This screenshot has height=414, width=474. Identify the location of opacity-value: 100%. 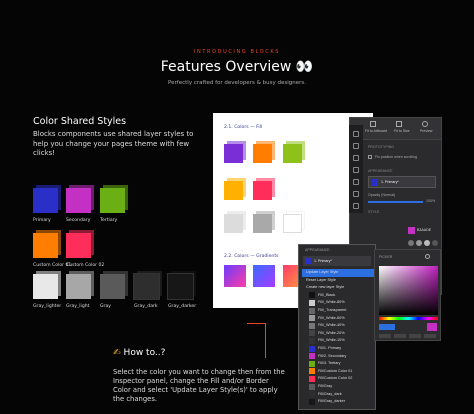
(430, 201).